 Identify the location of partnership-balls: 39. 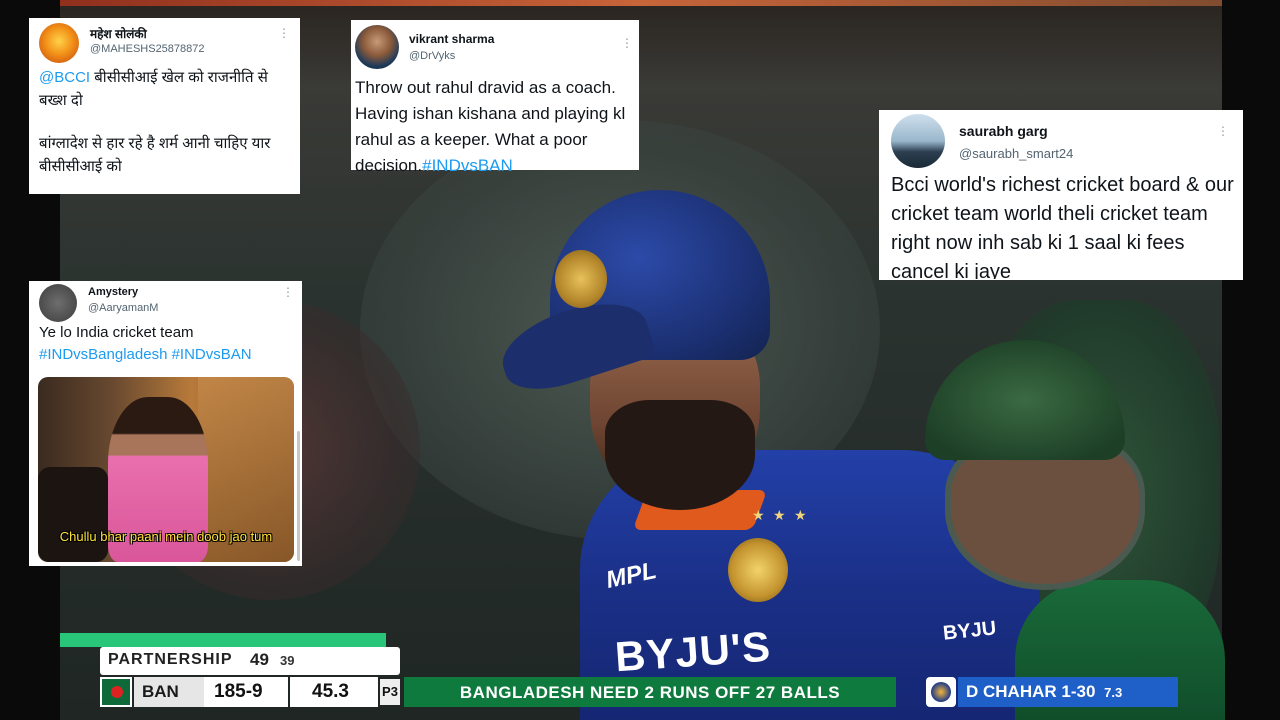
(287, 660).